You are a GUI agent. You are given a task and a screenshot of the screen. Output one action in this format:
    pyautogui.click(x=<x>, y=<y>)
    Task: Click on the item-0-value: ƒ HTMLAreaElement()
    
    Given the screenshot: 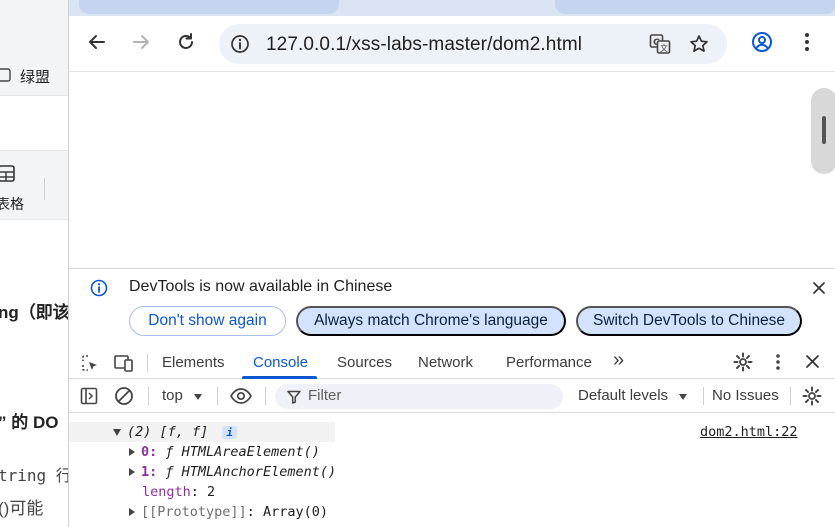 What is the action you would take?
    pyautogui.click(x=242, y=452)
    